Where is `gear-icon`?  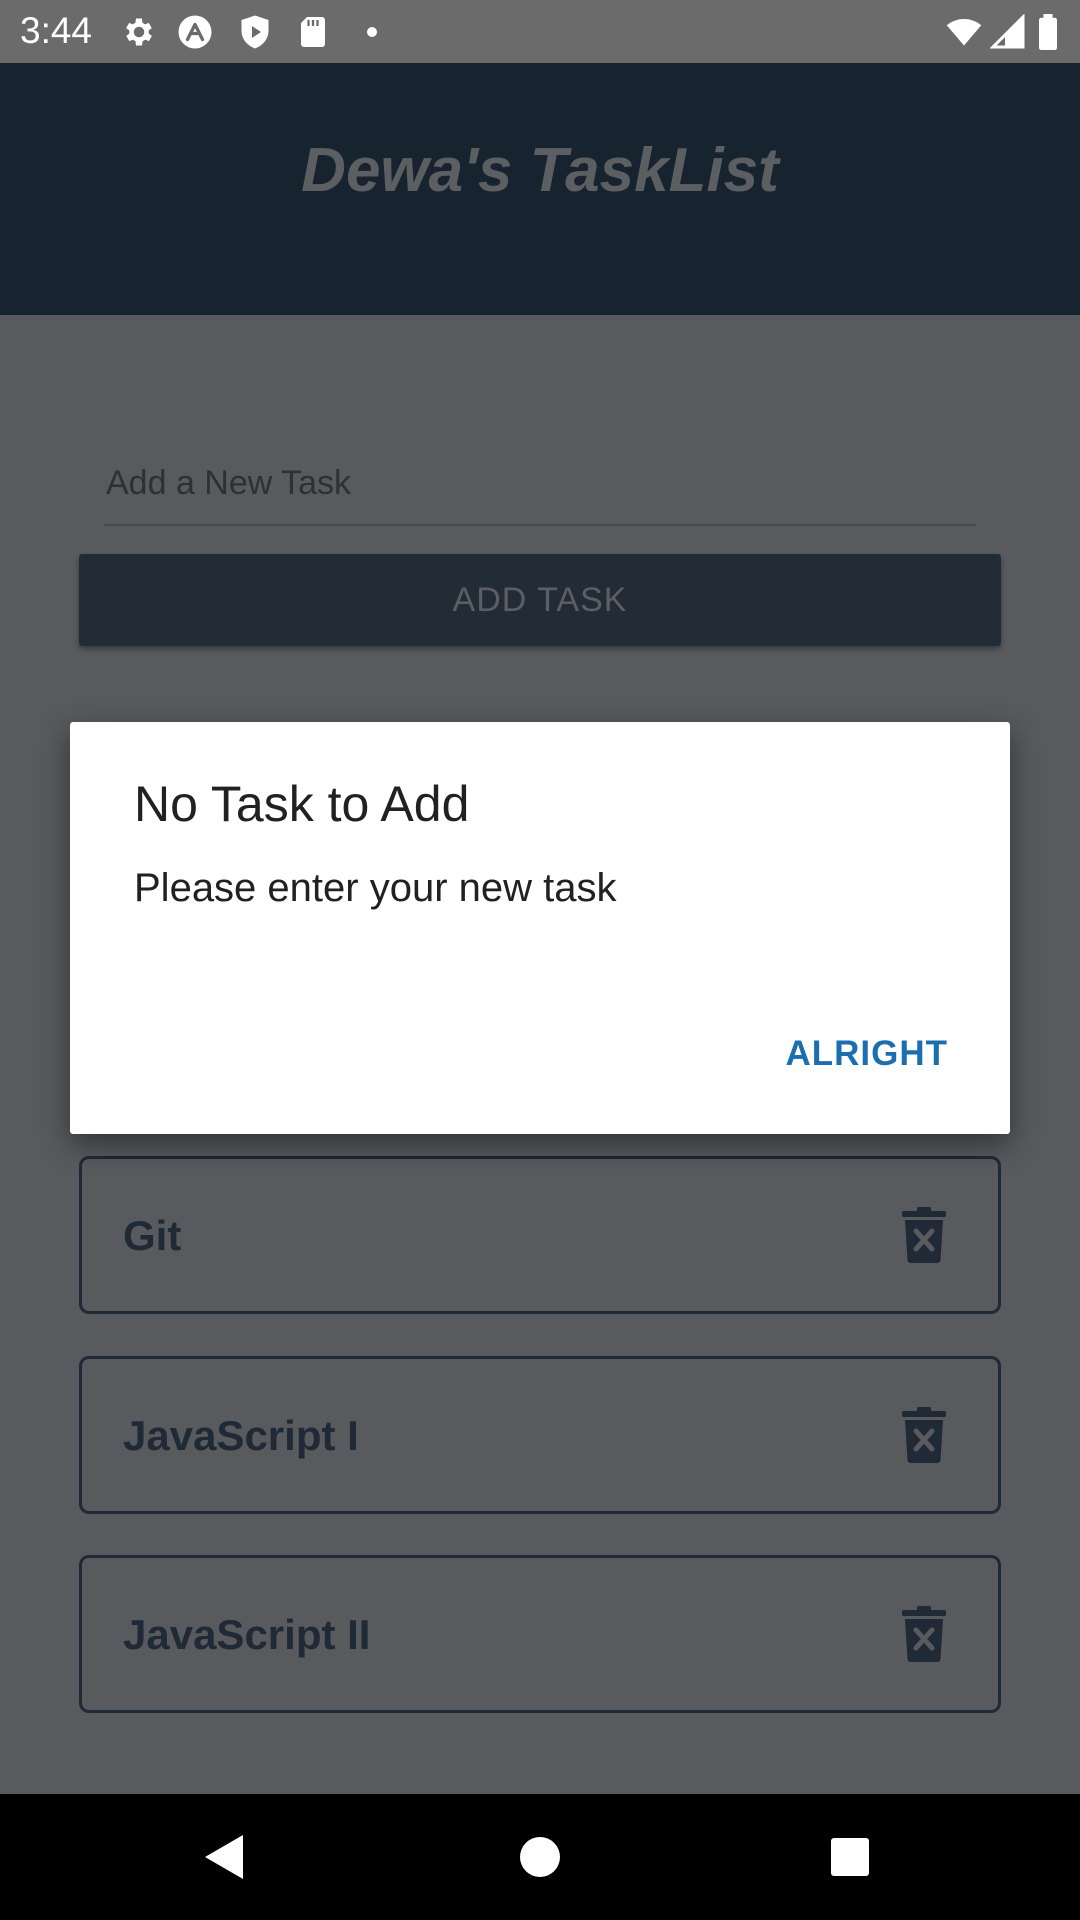
gear-icon is located at coordinates (139, 32).